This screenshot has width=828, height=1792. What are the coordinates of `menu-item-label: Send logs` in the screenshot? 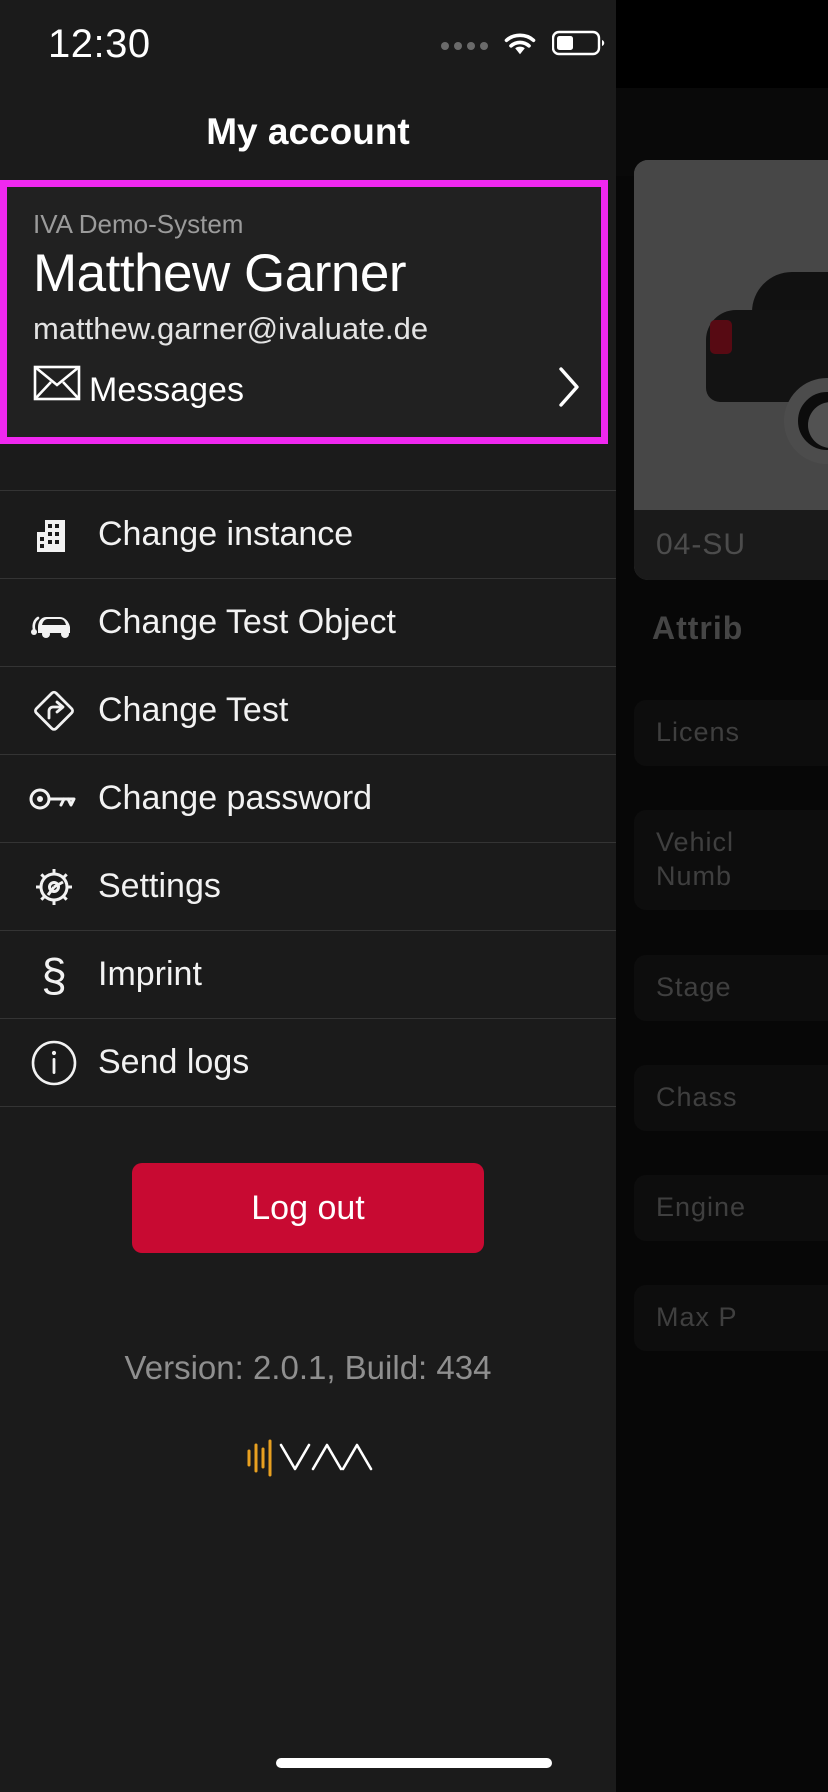 It's located at (174, 1062).